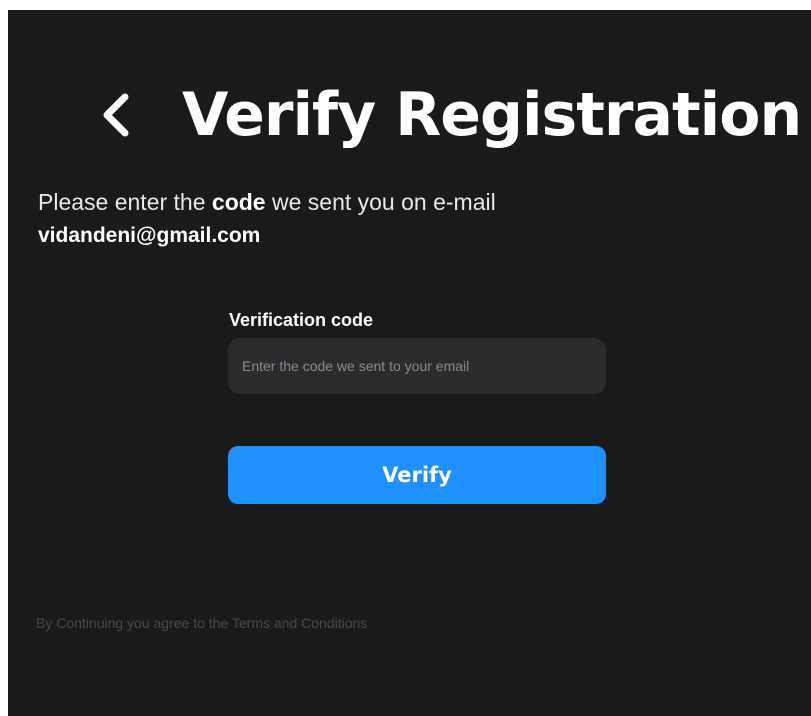 Image resolution: width=811 pixels, height=716 pixels. Describe the element at coordinates (492, 115) in the screenshot. I see `page-title: Verify Registration` at that location.